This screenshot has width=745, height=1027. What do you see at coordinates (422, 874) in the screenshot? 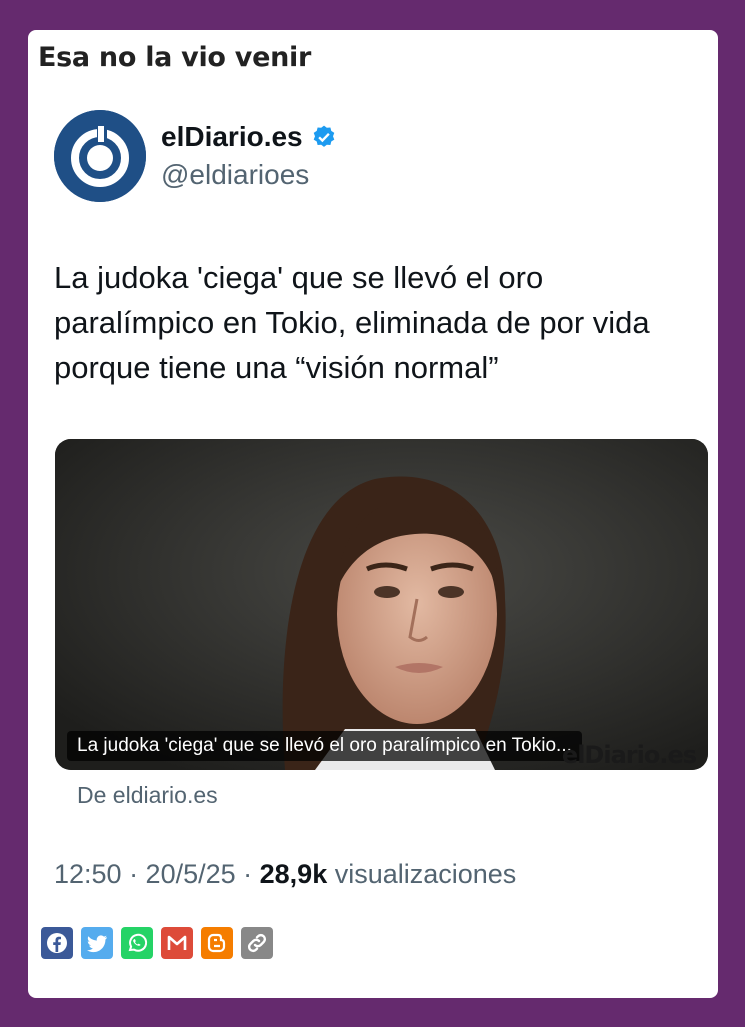
I see `views-label: visualizaciones` at bounding box center [422, 874].